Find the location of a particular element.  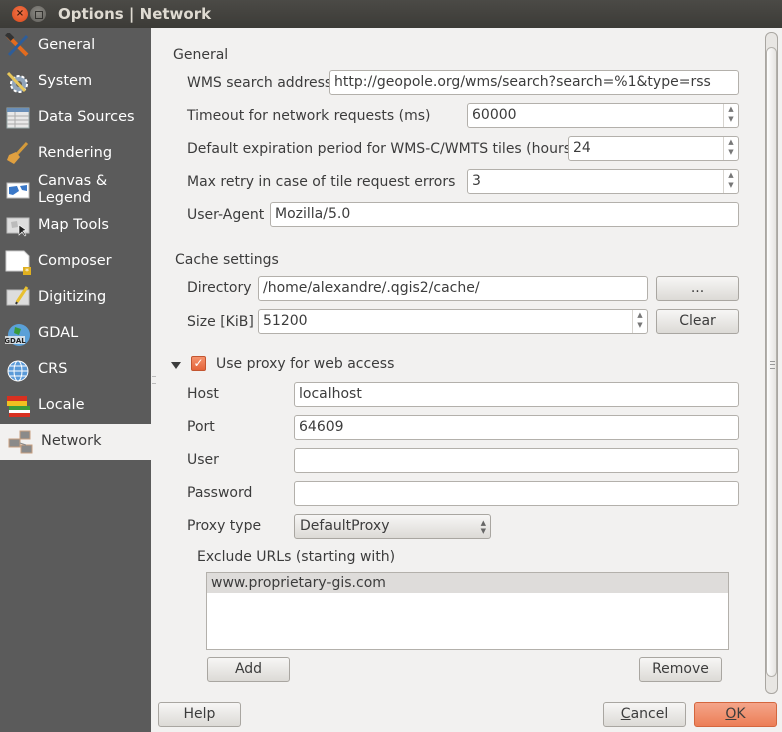

proxy-password-input is located at coordinates (516, 493).